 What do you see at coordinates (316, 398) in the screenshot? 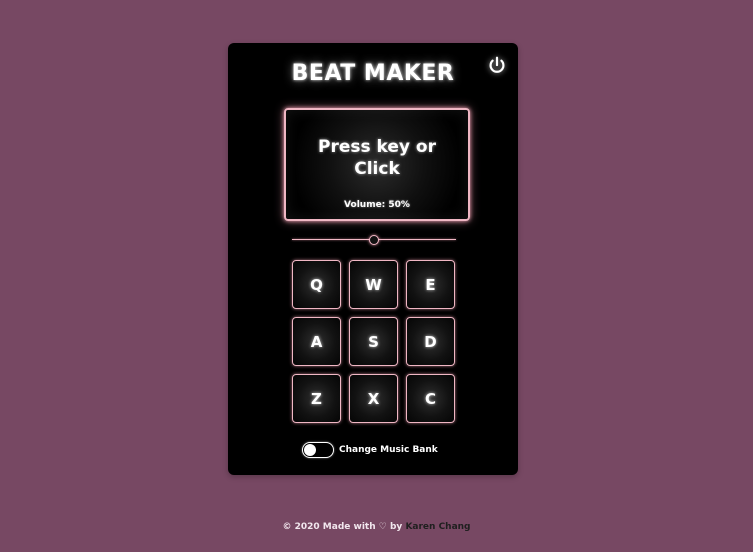
I see `drum-pad-z: Z` at bounding box center [316, 398].